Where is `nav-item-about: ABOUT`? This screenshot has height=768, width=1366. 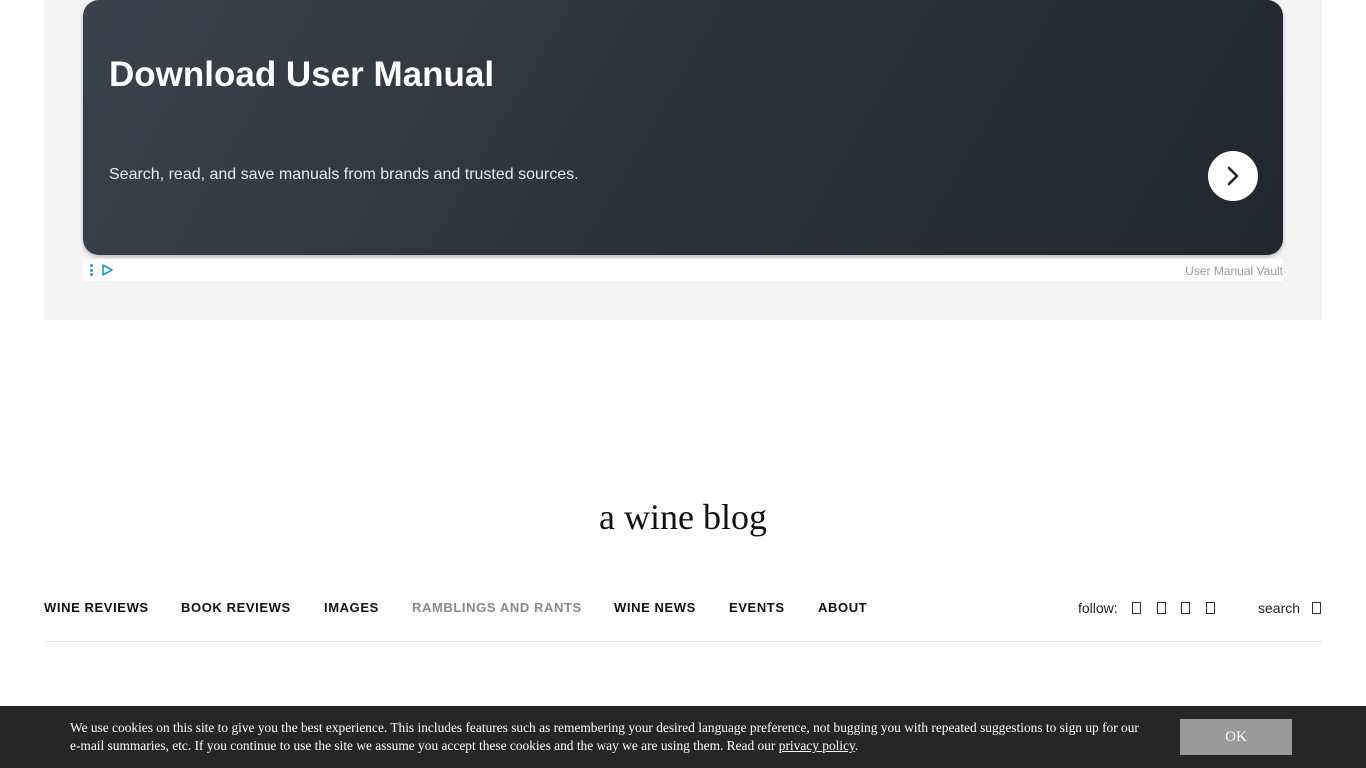 nav-item-about: ABOUT is located at coordinates (842, 607).